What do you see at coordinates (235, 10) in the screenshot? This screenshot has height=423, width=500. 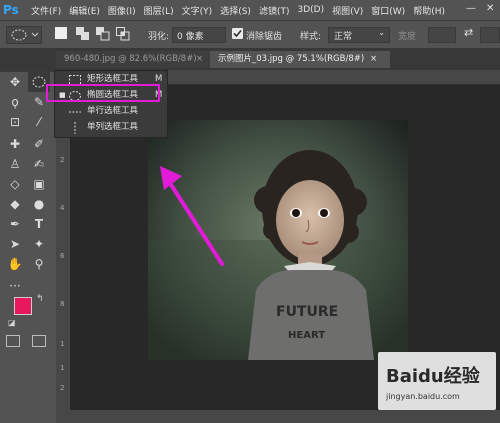 I see `menu-select: 选择(S)` at bounding box center [235, 10].